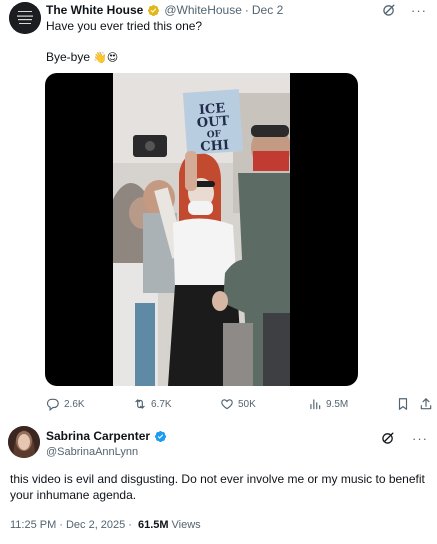 The height and width of the screenshot is (544, 437). I want to click on views-button: 9.5M, so click(328, 404).